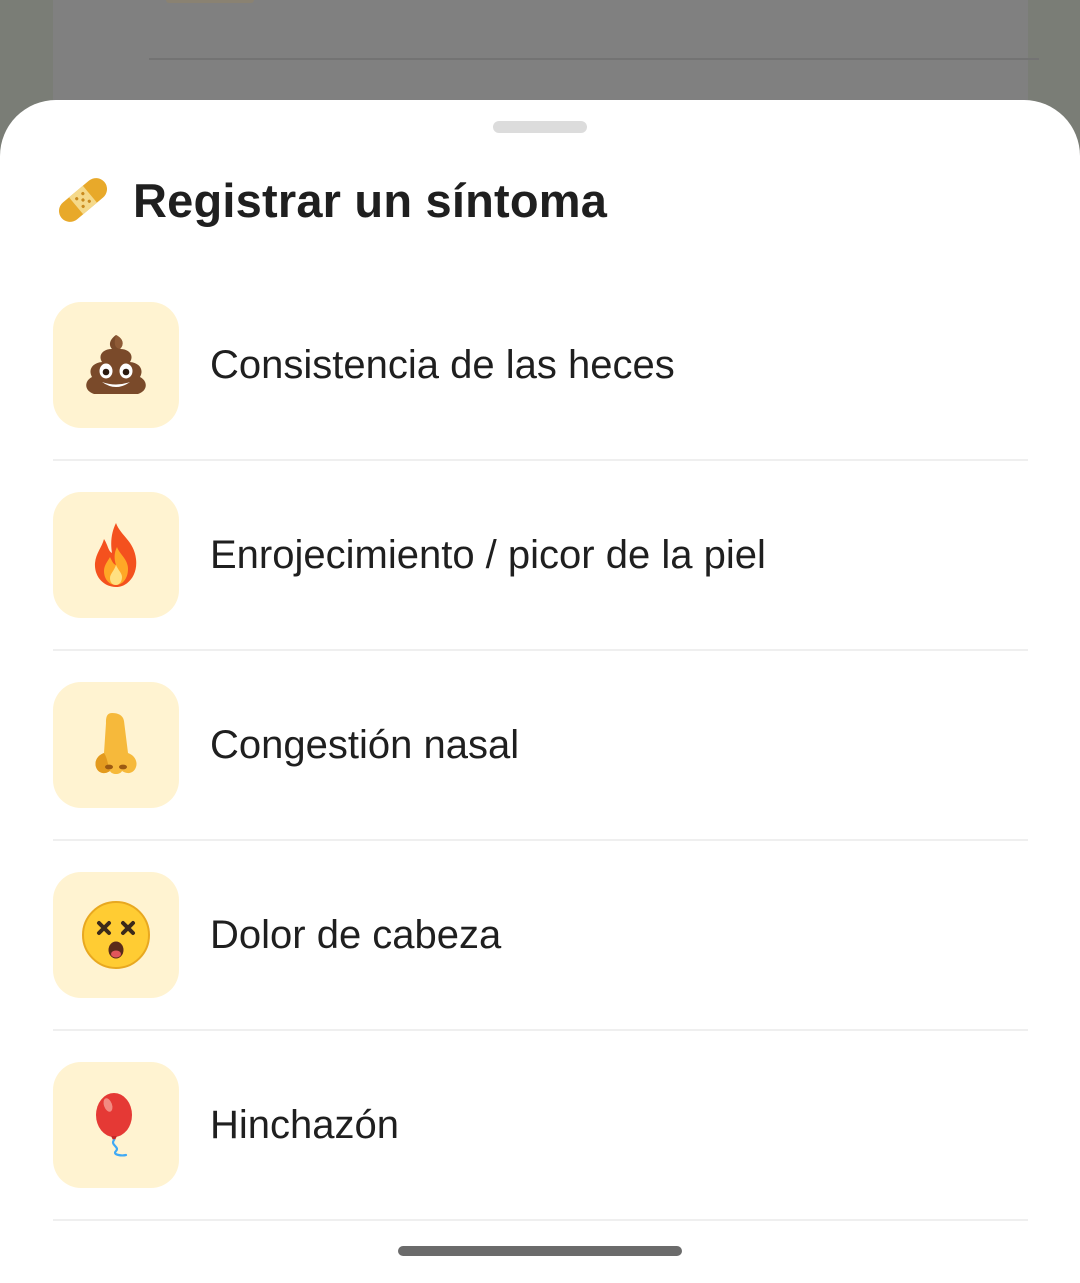  I want to click on symptom-item-nasal-congestion: Congestión nasal, so click(540, 777).